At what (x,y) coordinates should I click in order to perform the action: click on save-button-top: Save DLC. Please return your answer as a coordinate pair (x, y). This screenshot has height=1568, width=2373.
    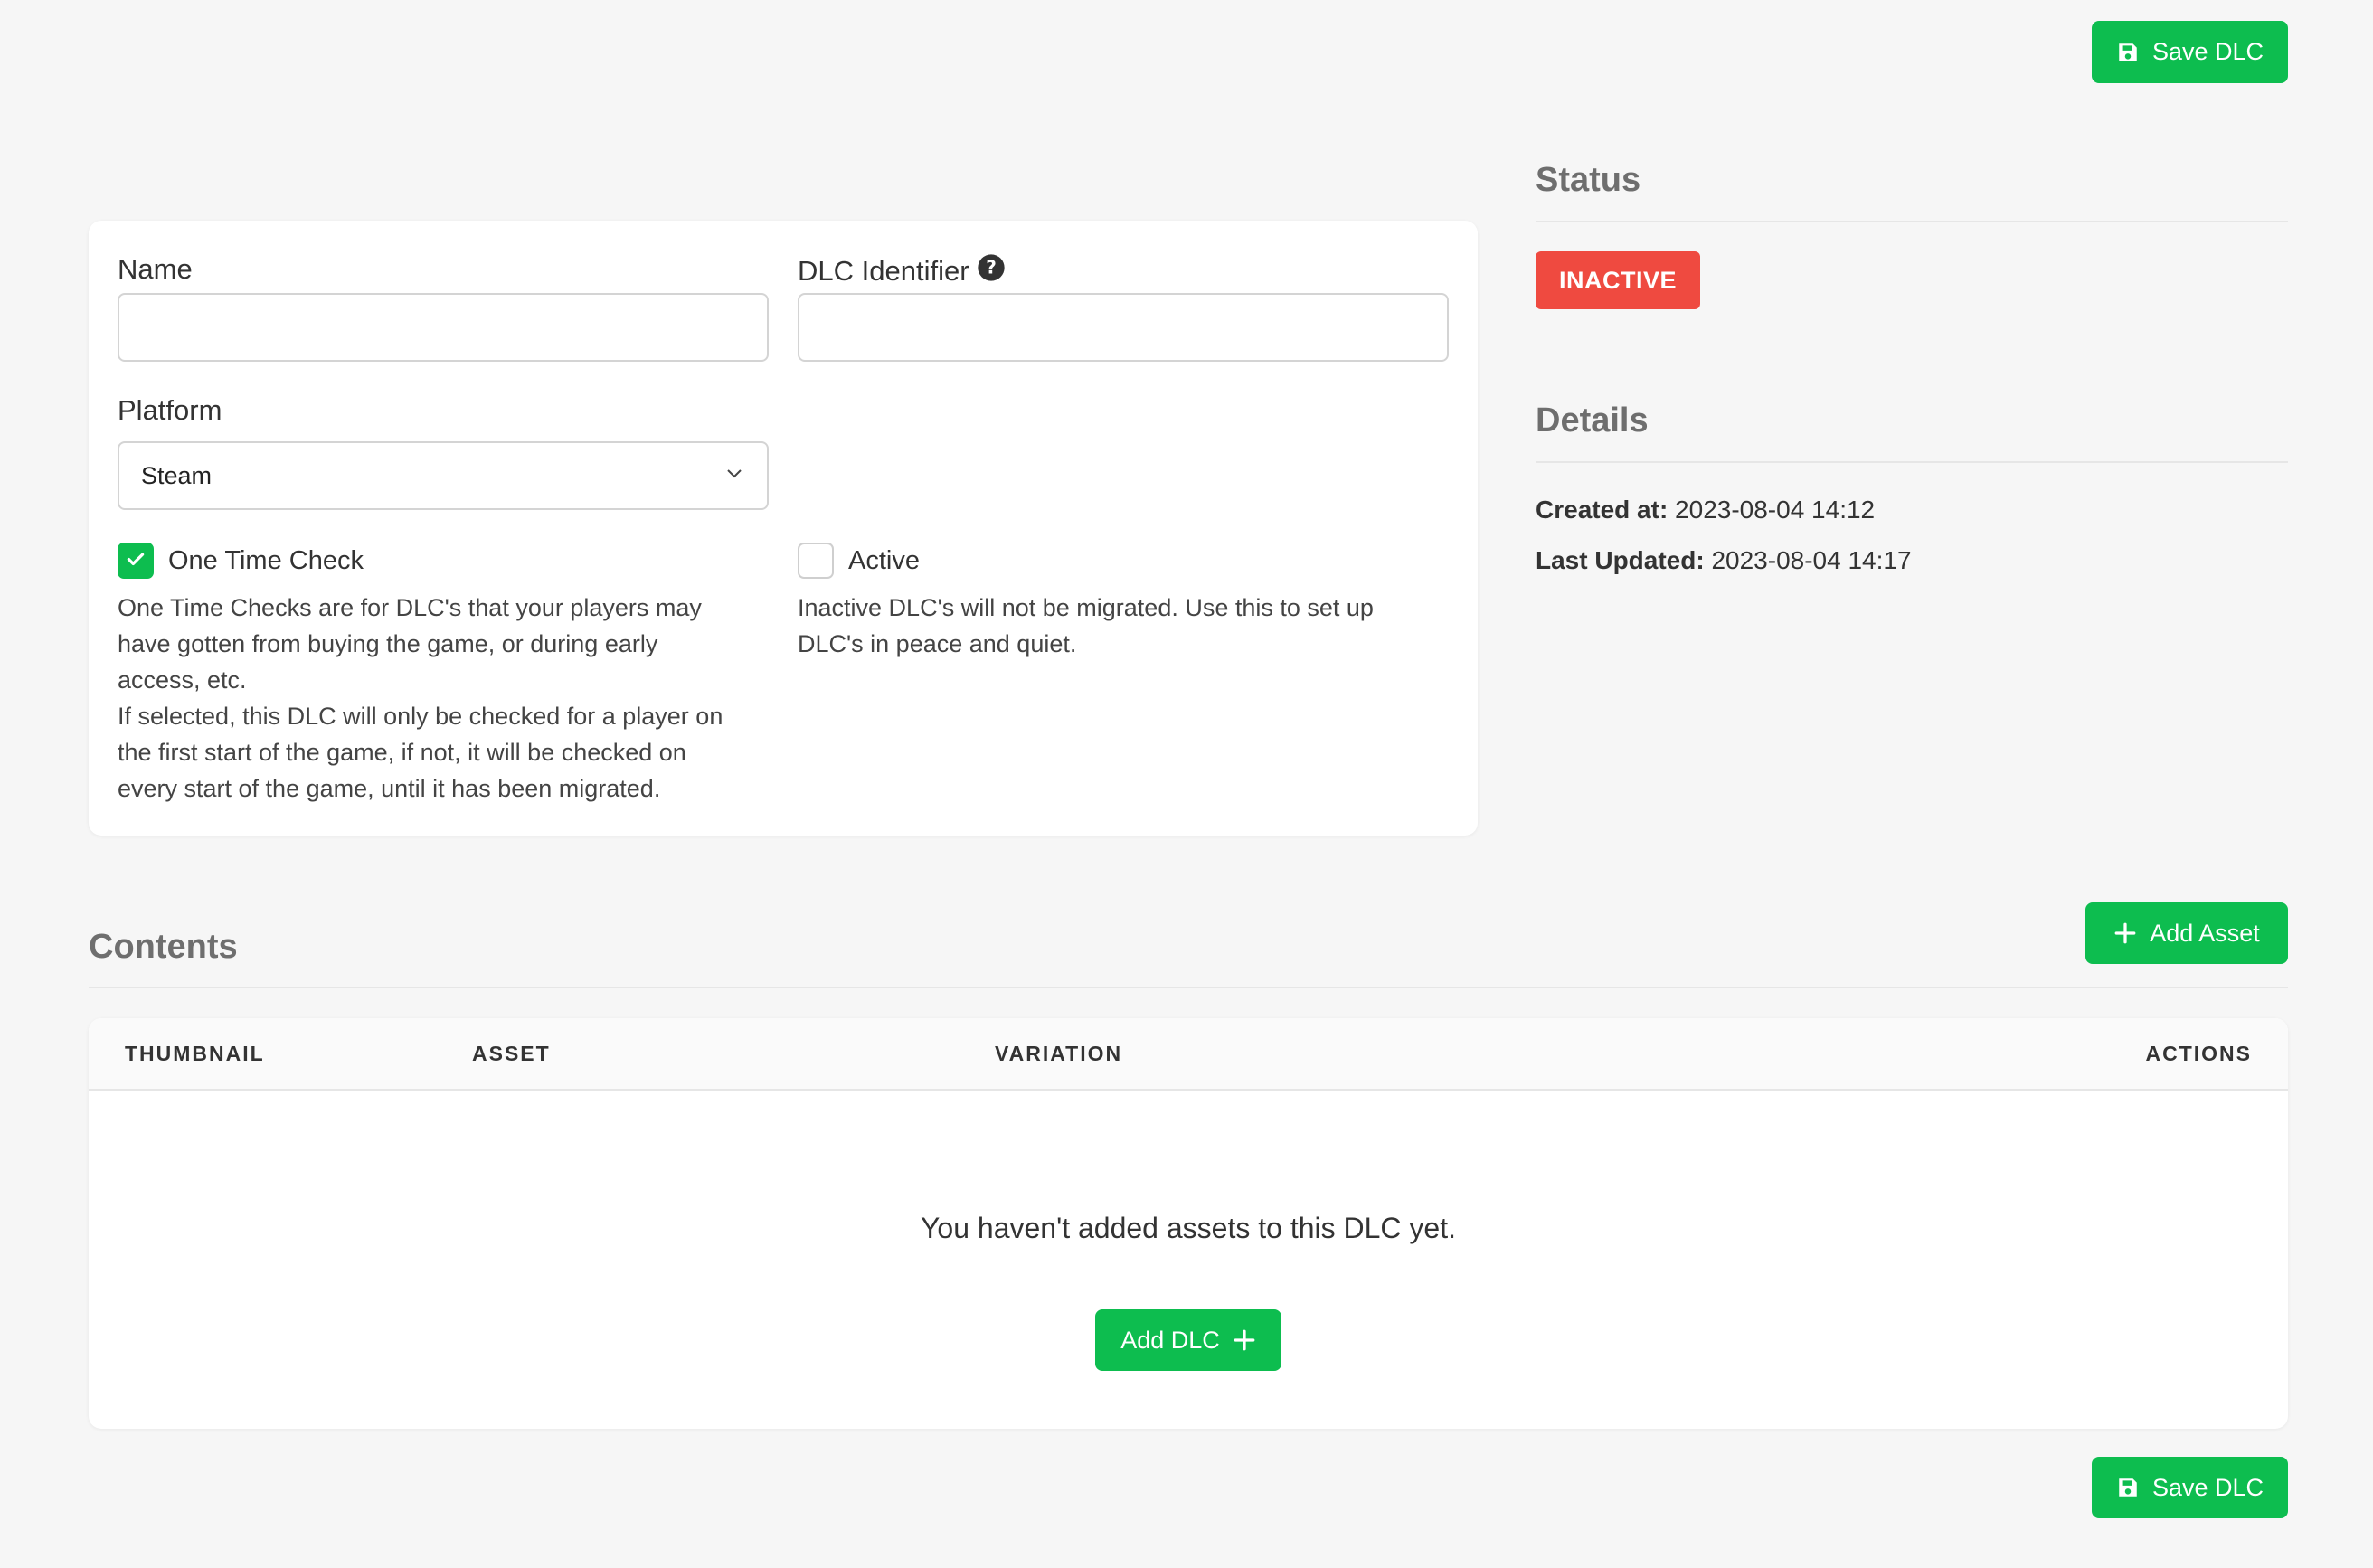
    Looking at the image, I should click on (2190, 52).